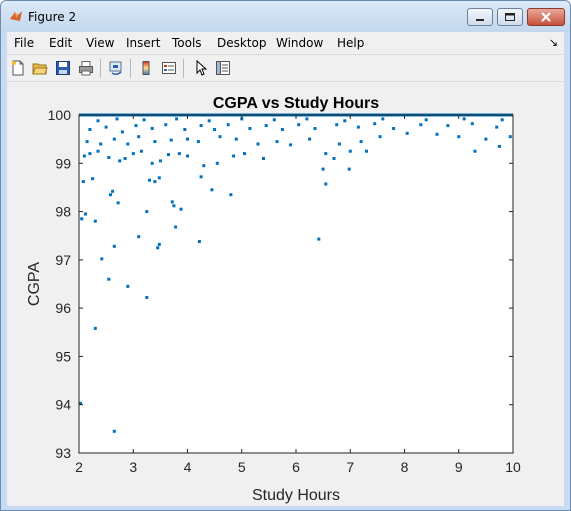 The image size is (571, 511). What do you see at coordinates (187, 43) in the screenshot?
I see `menu-tools: Tools` at bounding box center [187, 43].